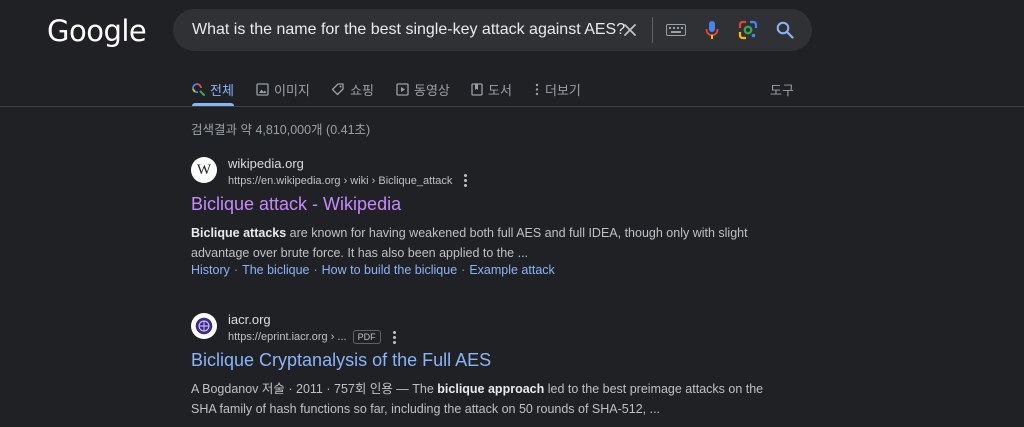  Describe the element at coordinates (676, 30) in the screenshot. I see `keyboard-icon` at that location.